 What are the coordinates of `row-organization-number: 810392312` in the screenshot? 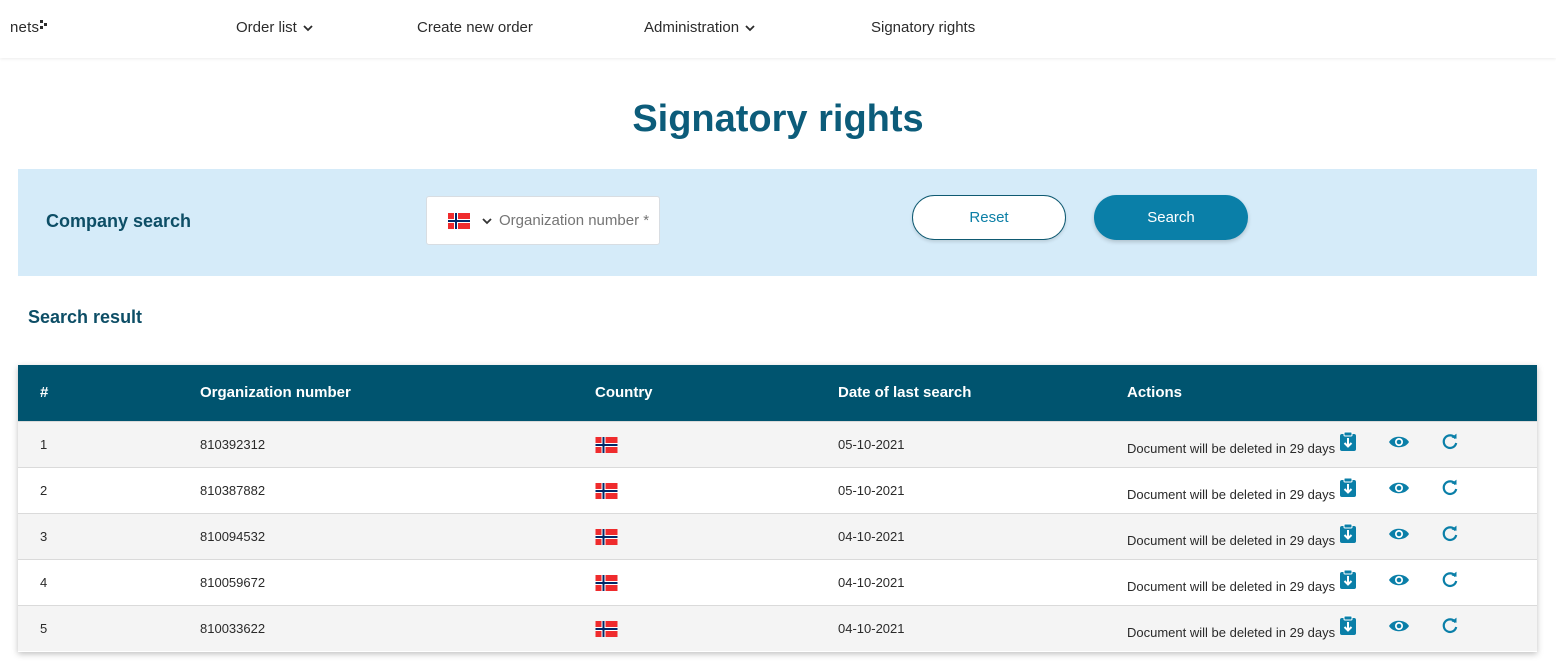 It's located at (233, 444).